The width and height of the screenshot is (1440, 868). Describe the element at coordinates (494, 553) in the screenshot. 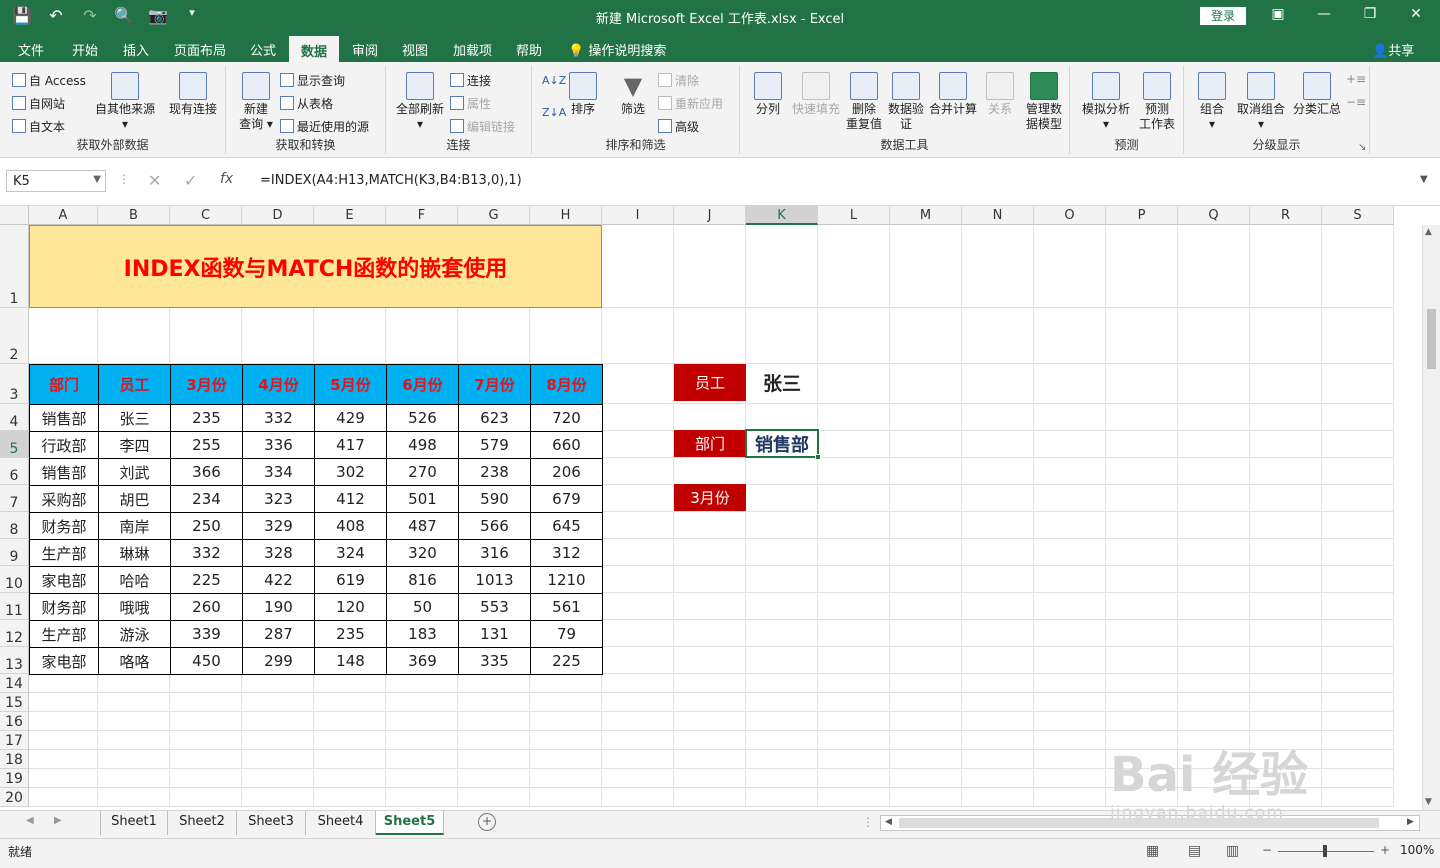

I see `table-cell: 316` at that location.